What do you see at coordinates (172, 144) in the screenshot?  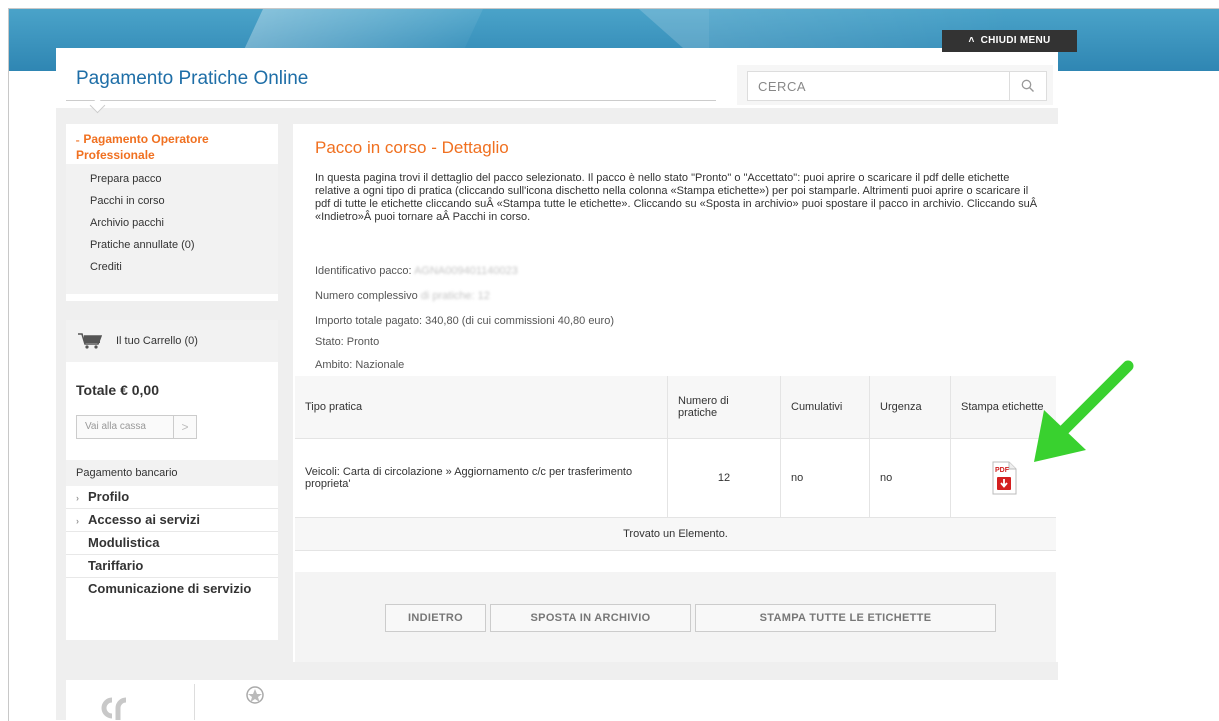 I see `sidebar-section-title: ˗ Pagamento Operatore Professionale` at bounding box center [172, 144].